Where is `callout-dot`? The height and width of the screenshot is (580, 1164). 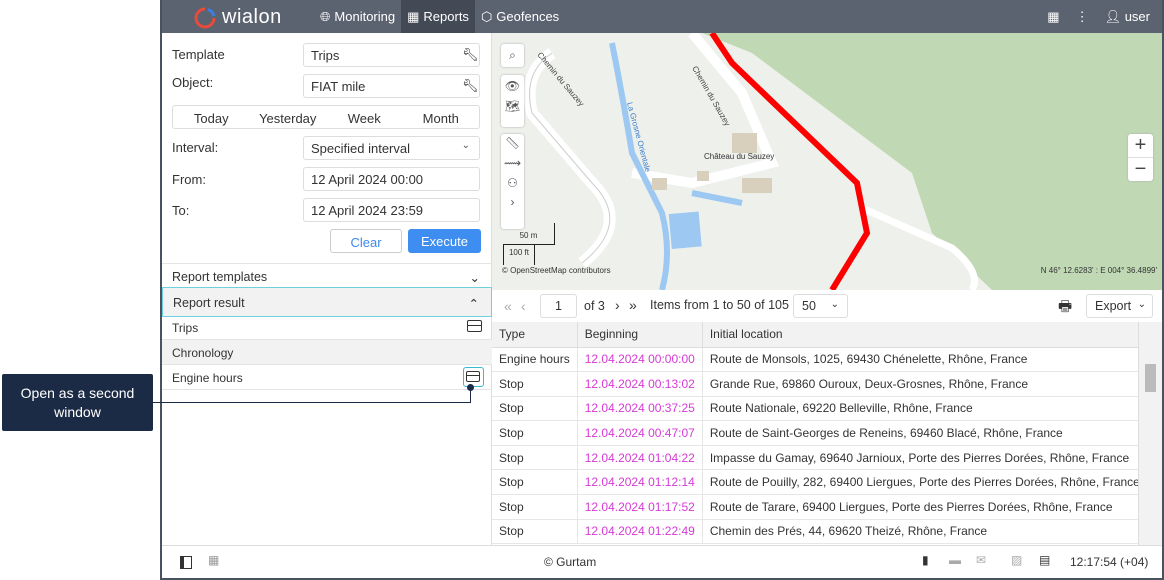
callout-dot is located at coordinates (470, 387).